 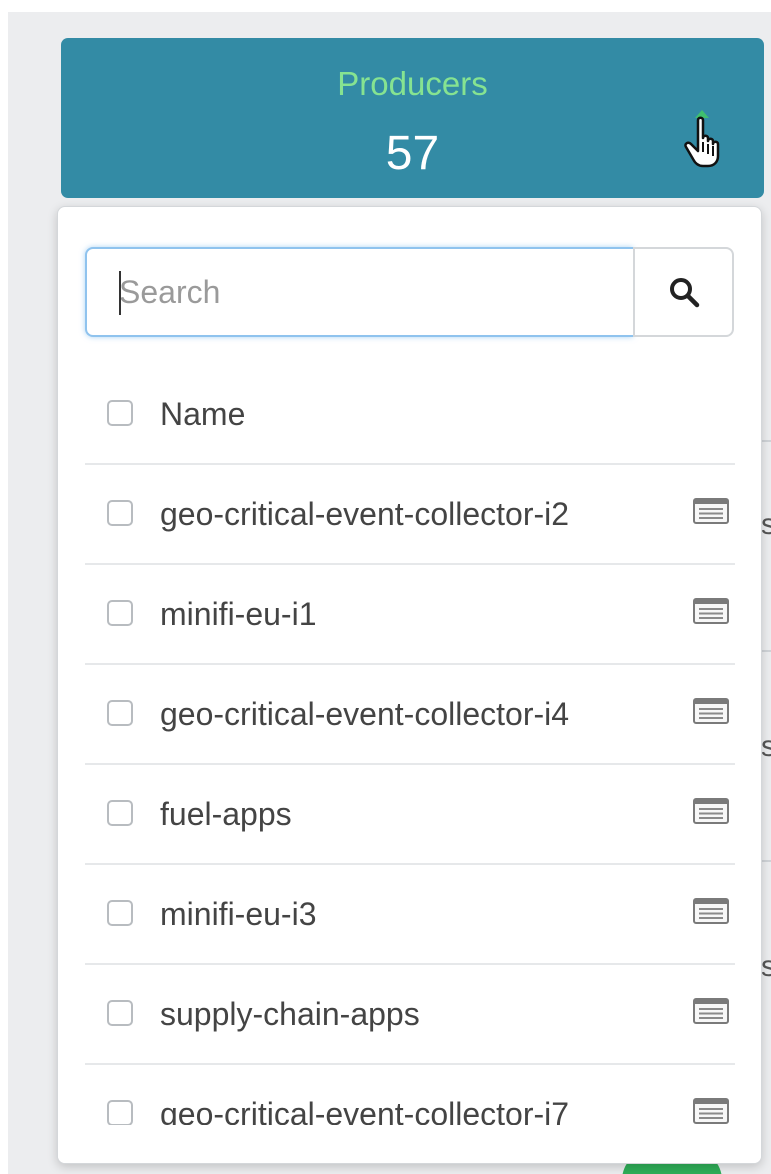 I want to click on item-label: supply-chain-apps, so click(x=290, y=1014).